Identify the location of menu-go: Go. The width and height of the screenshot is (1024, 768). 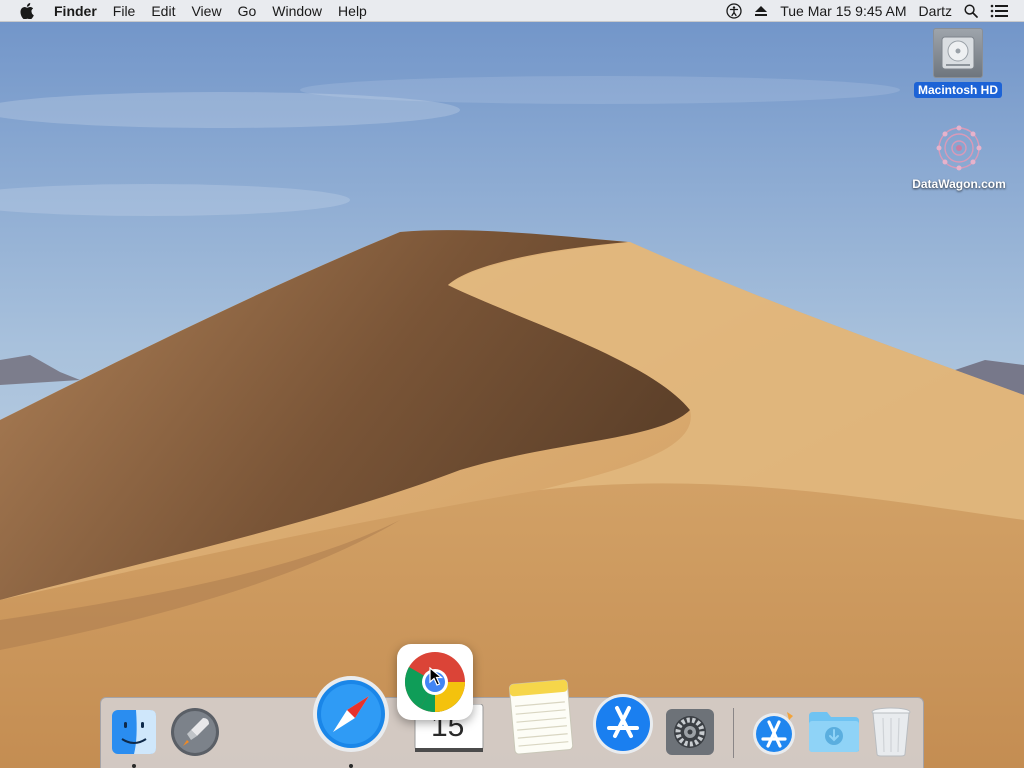
(247, 11).